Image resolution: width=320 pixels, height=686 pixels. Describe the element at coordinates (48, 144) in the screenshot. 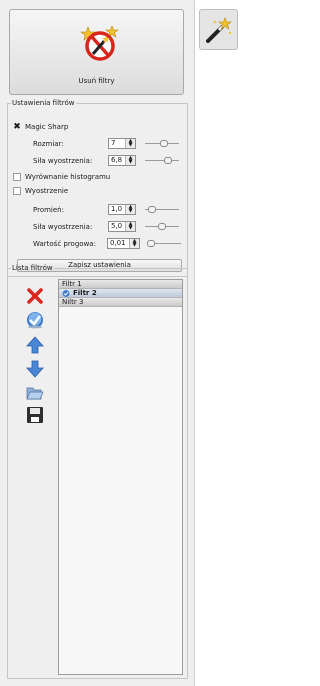

I see `rozmiar-label: Rozmiar:` at that location.